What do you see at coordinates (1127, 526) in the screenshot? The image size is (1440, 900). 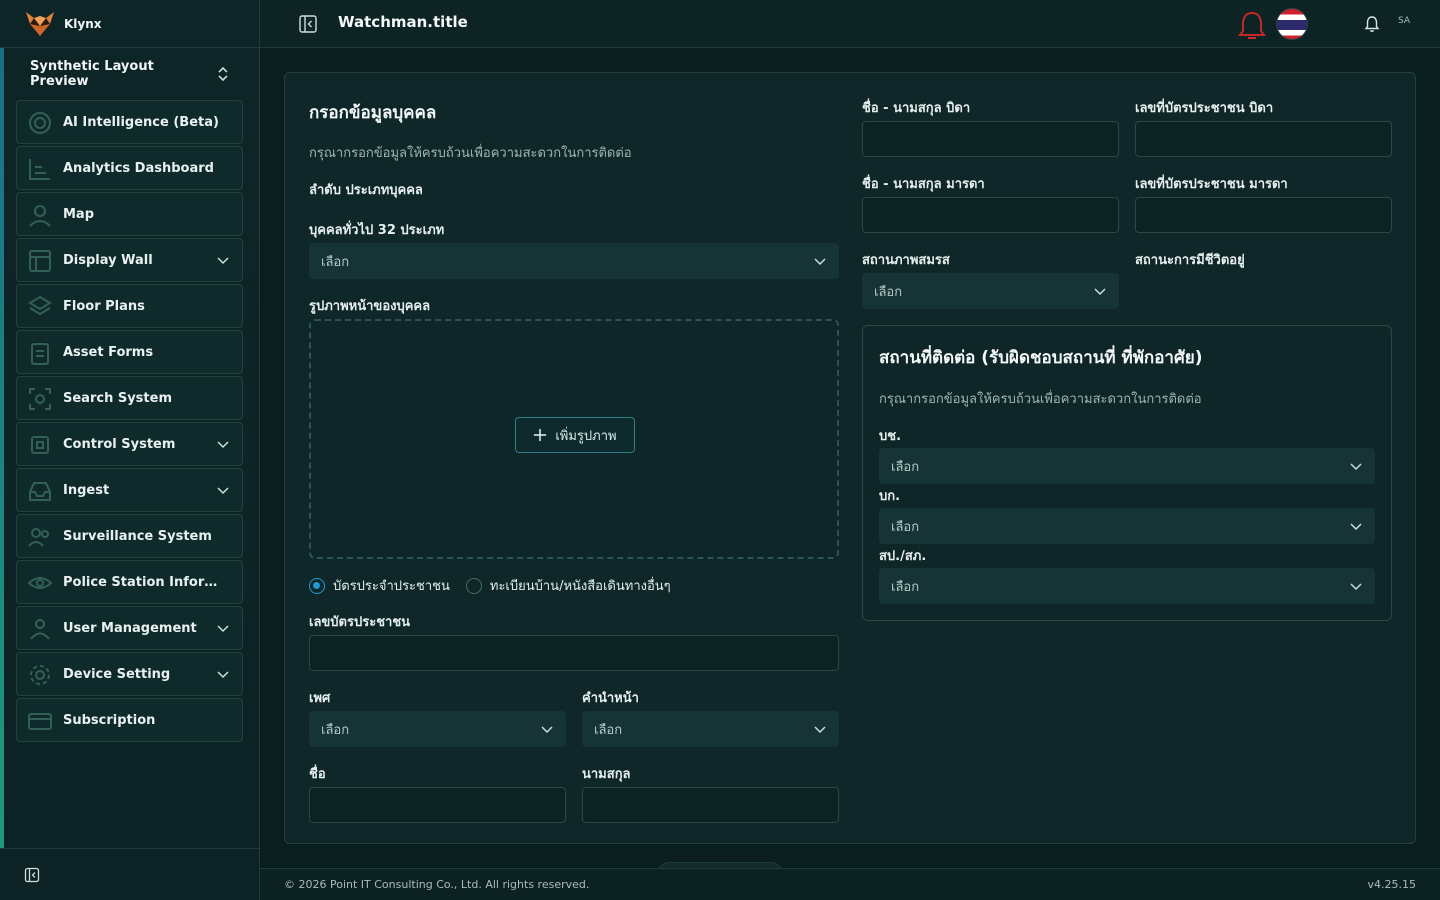 I see `bk-select: เลือก` at bounding box center [1127, 526].